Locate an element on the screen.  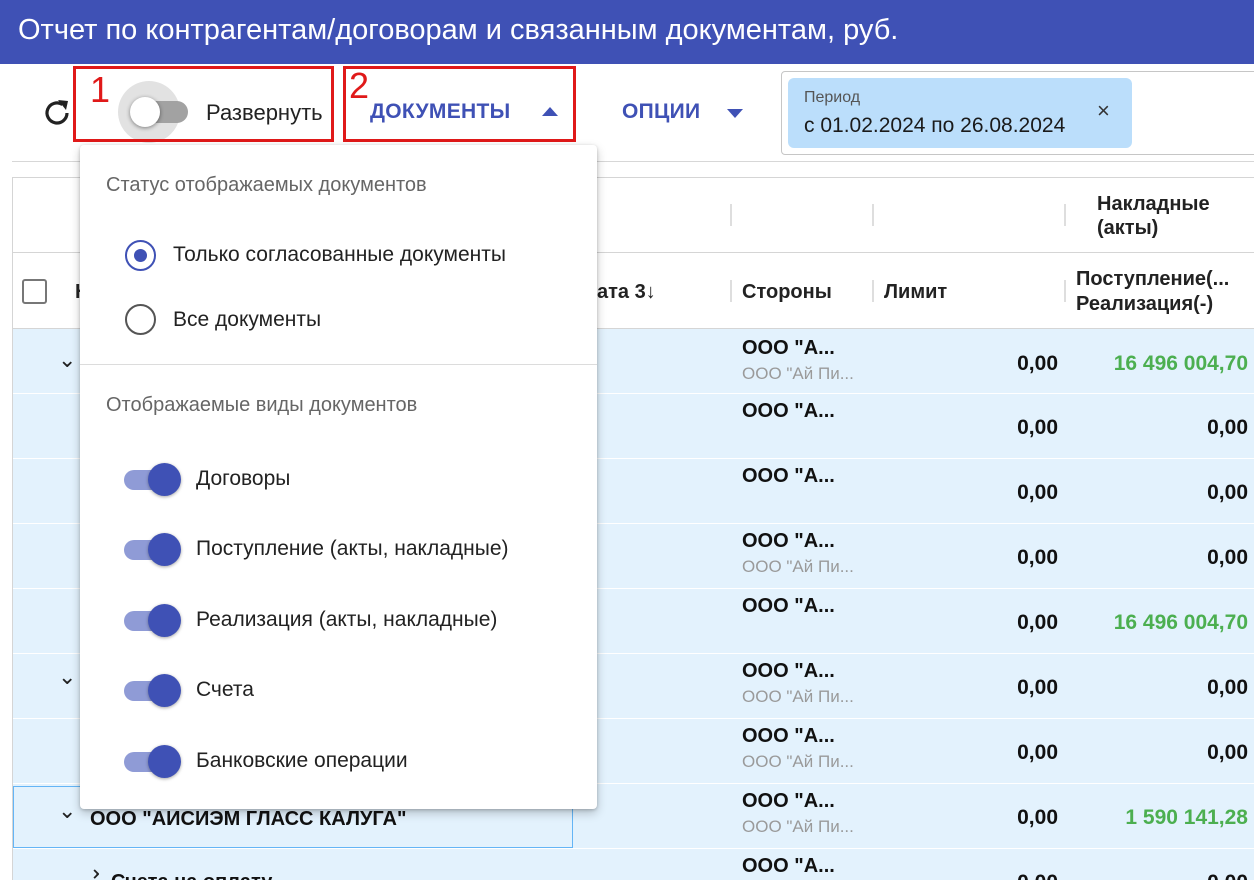
menu-divider is located at coordinates (338, 364).